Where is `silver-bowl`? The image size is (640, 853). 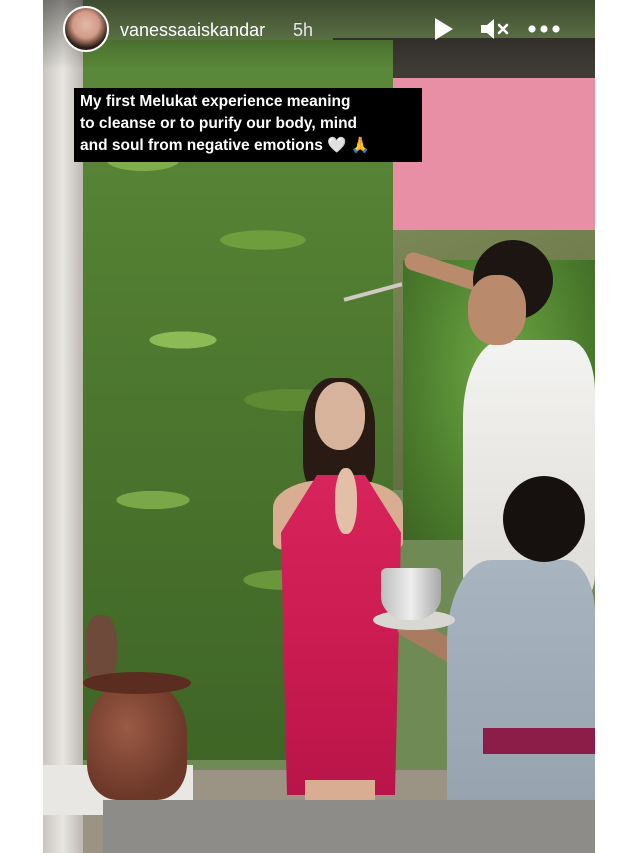
silver-bowl is located at coordinates (411, 594).